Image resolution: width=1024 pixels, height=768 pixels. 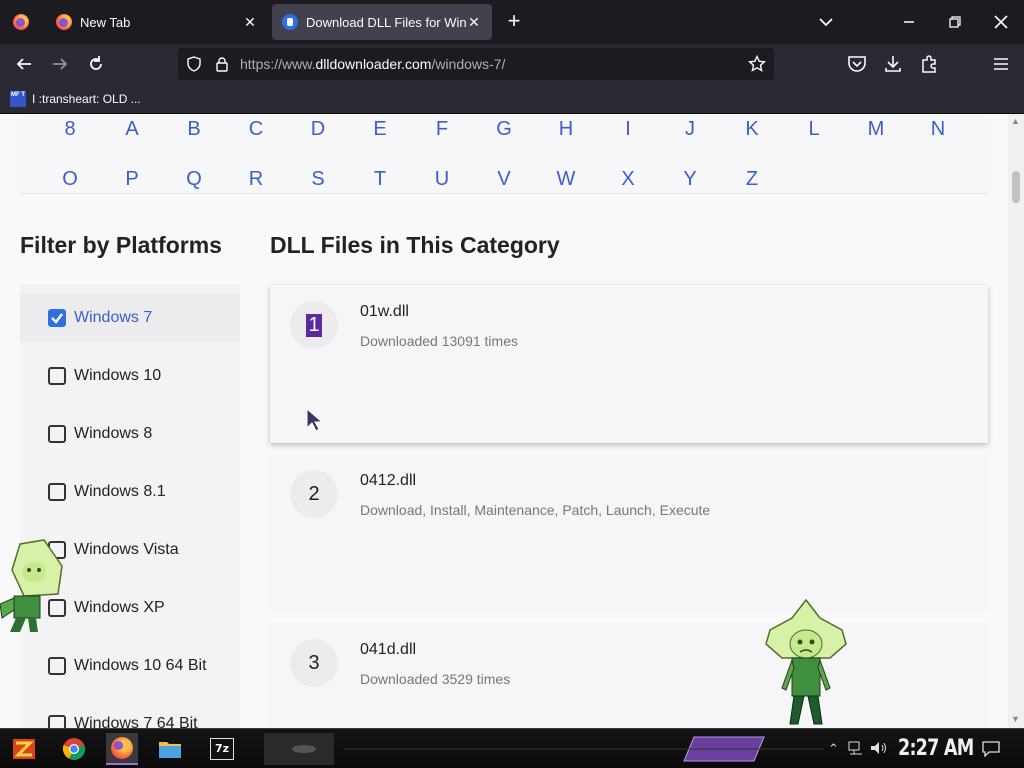 I want to click on alphabet-letter-link: Y, so click(x=690, y=179).